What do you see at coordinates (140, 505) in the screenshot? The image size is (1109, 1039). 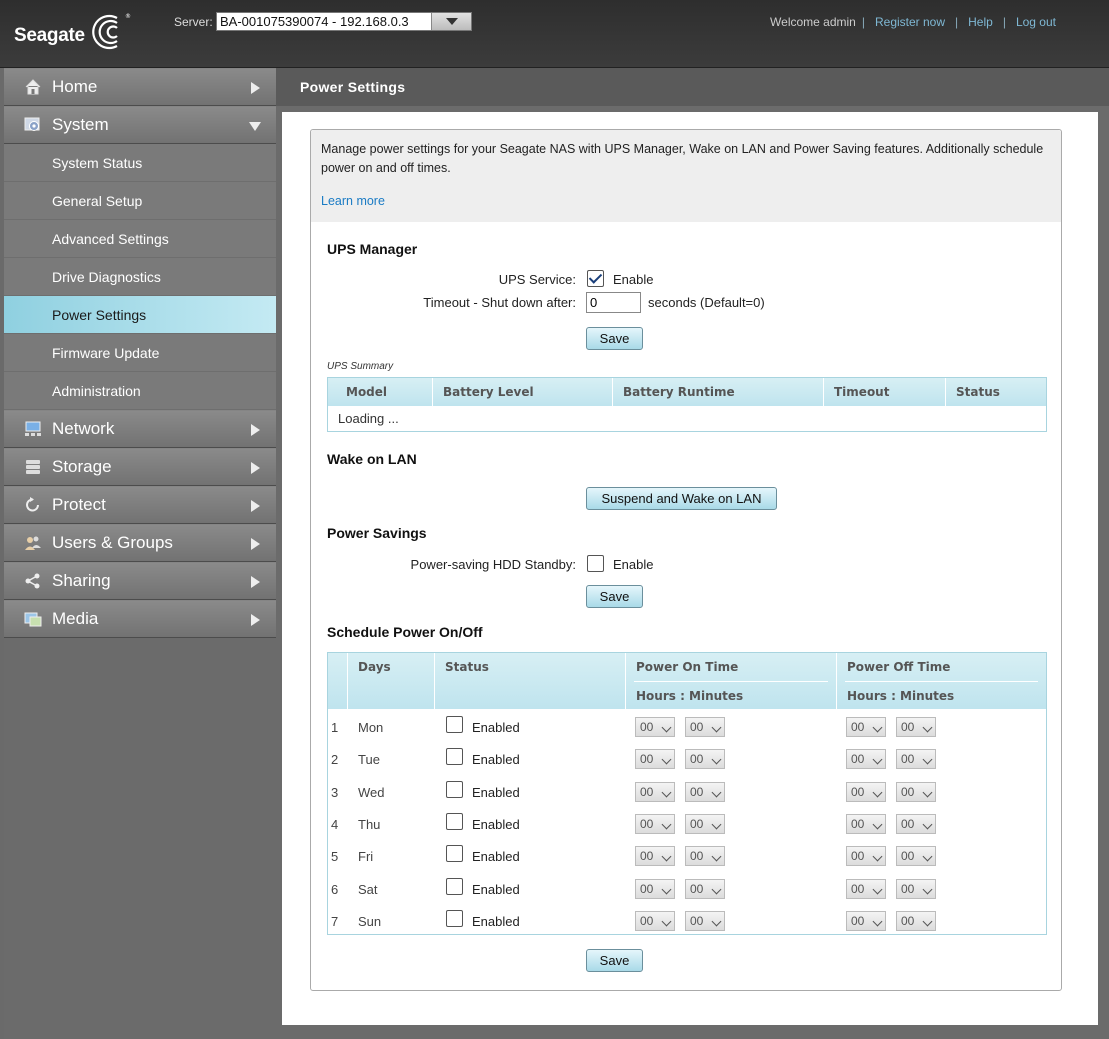 I see `sidebar-item-protect: Protect` at bounding box center [140, 505].